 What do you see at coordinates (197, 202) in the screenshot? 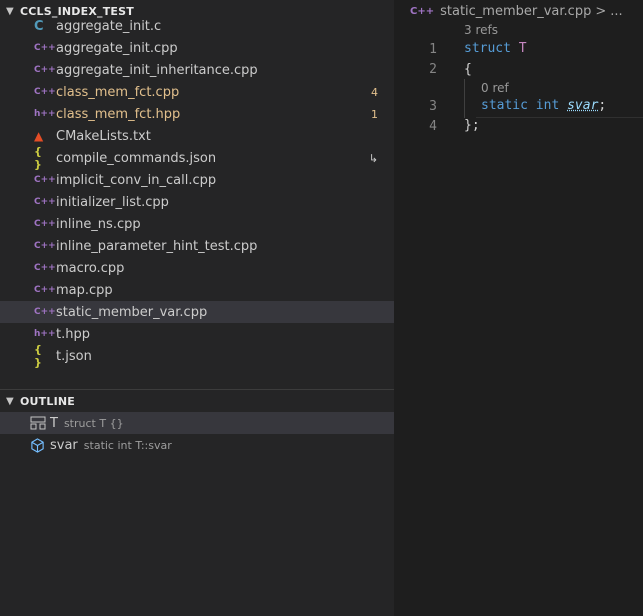
I see `file-item: C++ initializer_list.cpp` at bounding box center [197, 202].